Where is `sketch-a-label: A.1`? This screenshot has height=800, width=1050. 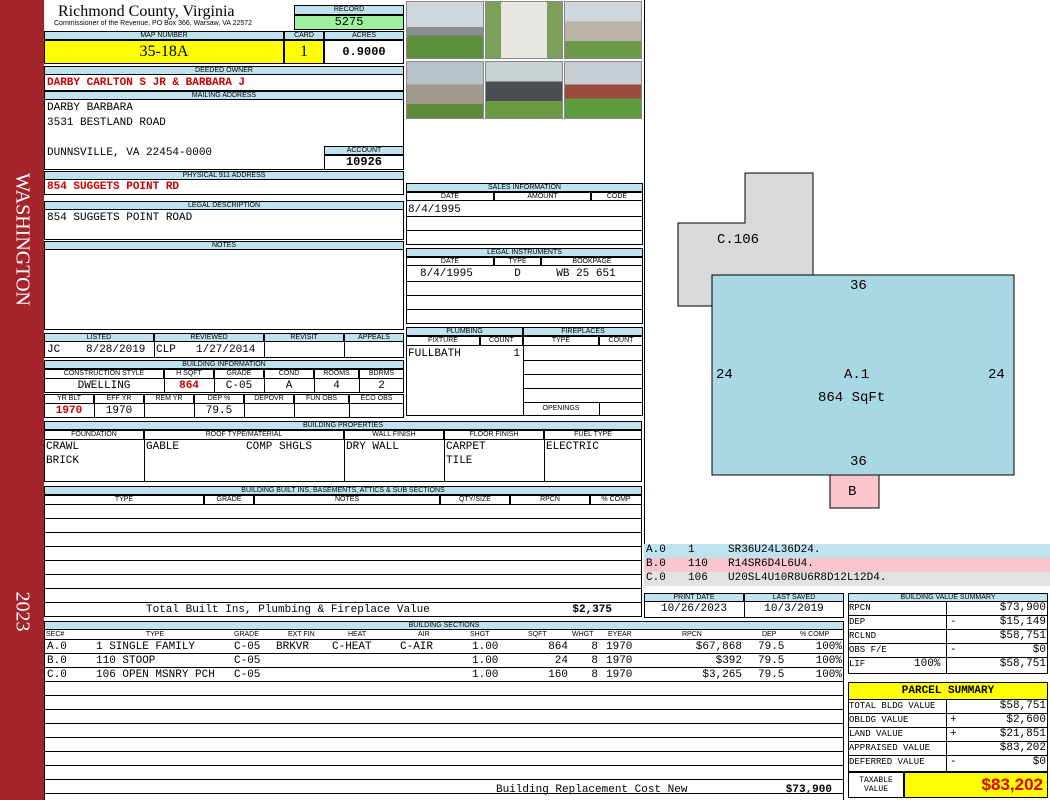 sketch-a-label: A.1 is located at coordinates (857, 375).